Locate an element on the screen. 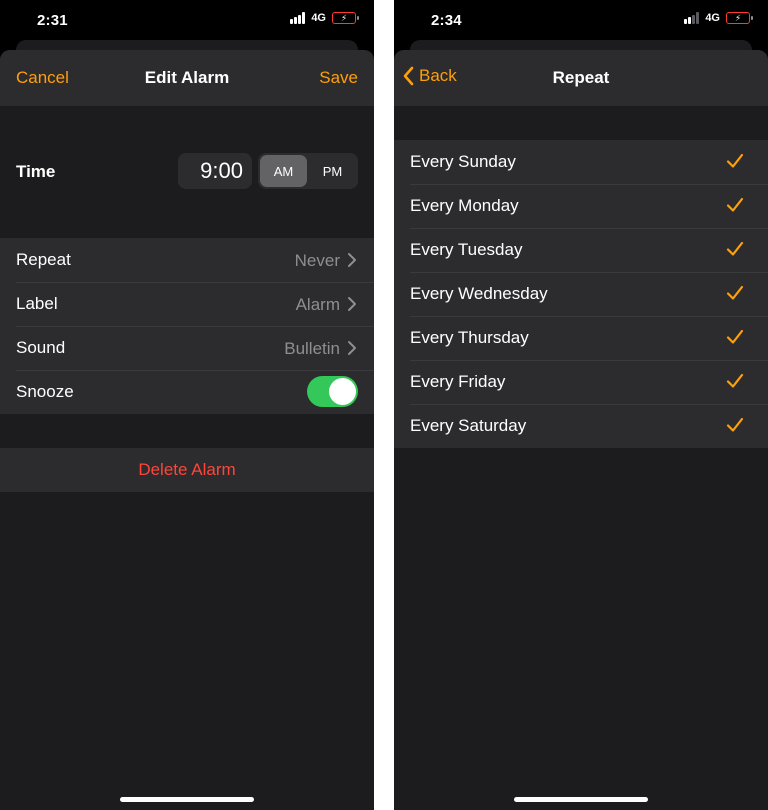 The image size is (768, 810). label-row: Label Alarm is located at coordinates (187, 304).